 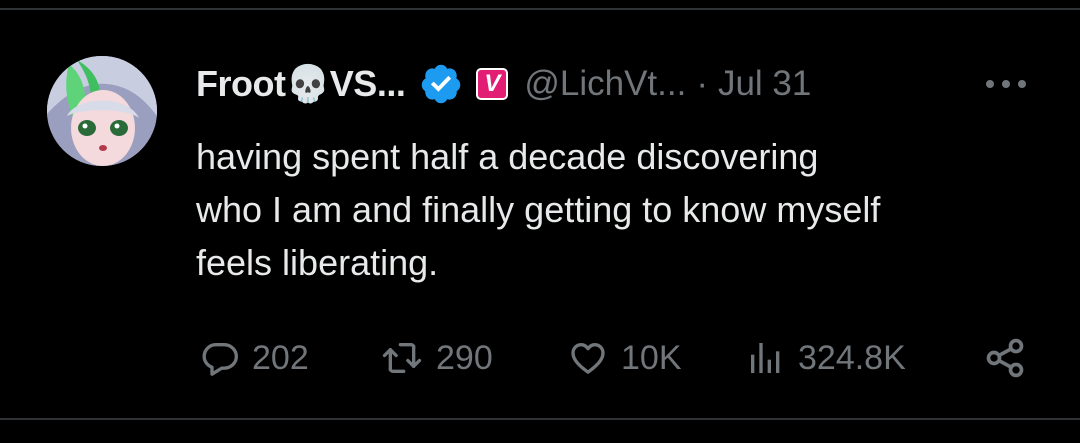 I want to click on more-horizontal-icon, so click(x=1006, y=84).